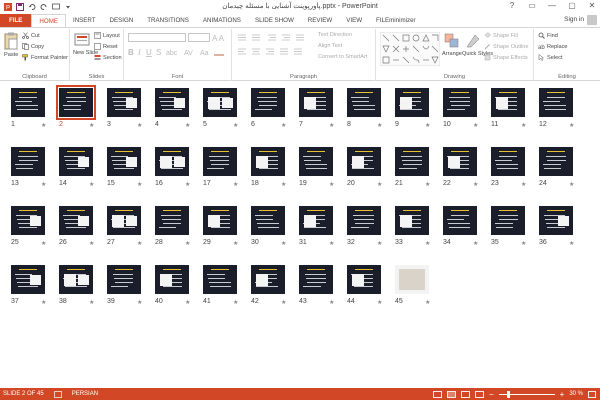 Image resolution: width=600 pixels, height=400 pixels. I want to click on tab-fileminimizer: FILEminimizer, so click(396, 20).